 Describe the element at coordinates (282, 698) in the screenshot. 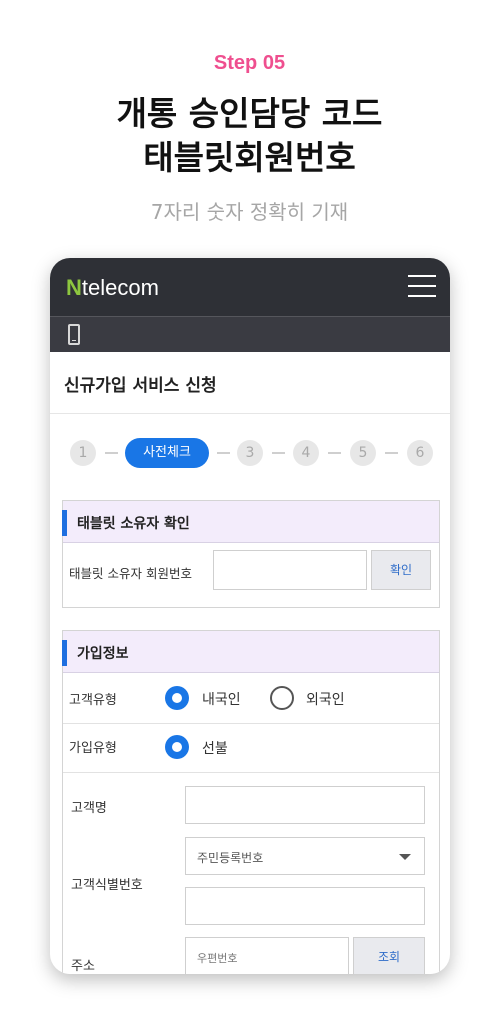

I see `radio-foreign` at that location.